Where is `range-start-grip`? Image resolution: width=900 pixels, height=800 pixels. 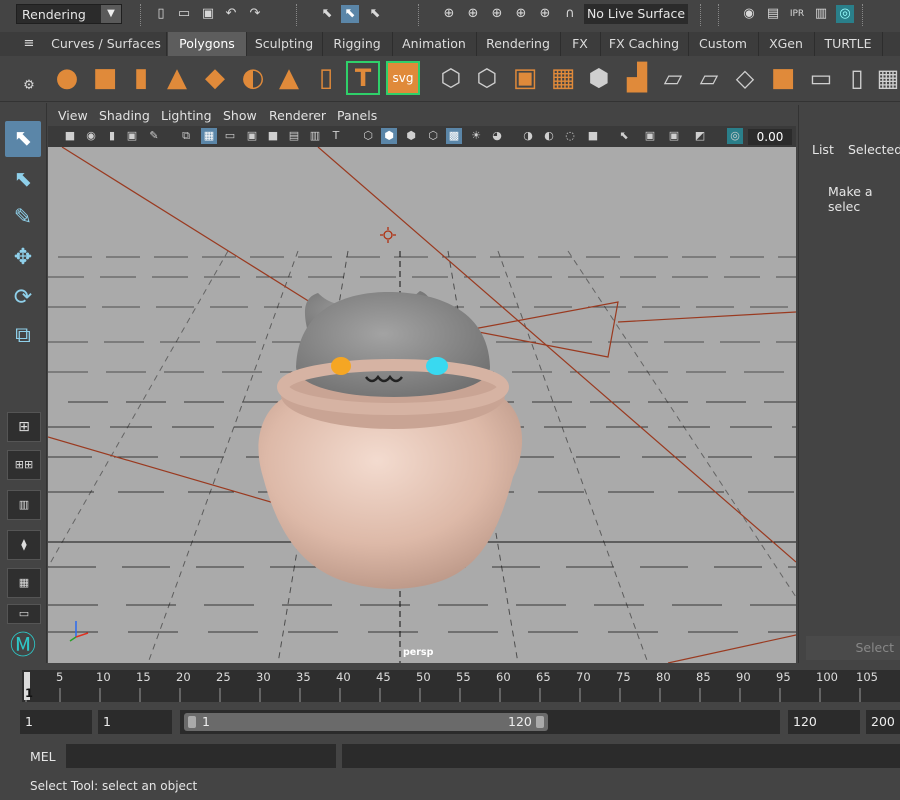 range-start-grip is located at coordinates (192, 722).